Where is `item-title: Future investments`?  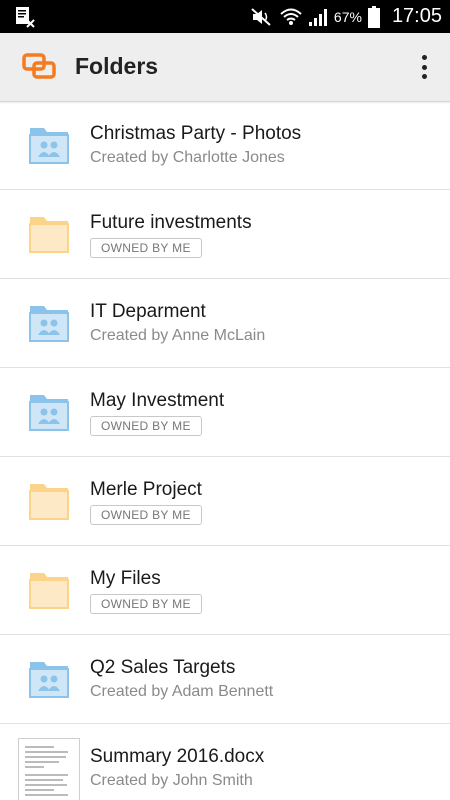 item-title: Future investments is located at coordinates (171, 222).